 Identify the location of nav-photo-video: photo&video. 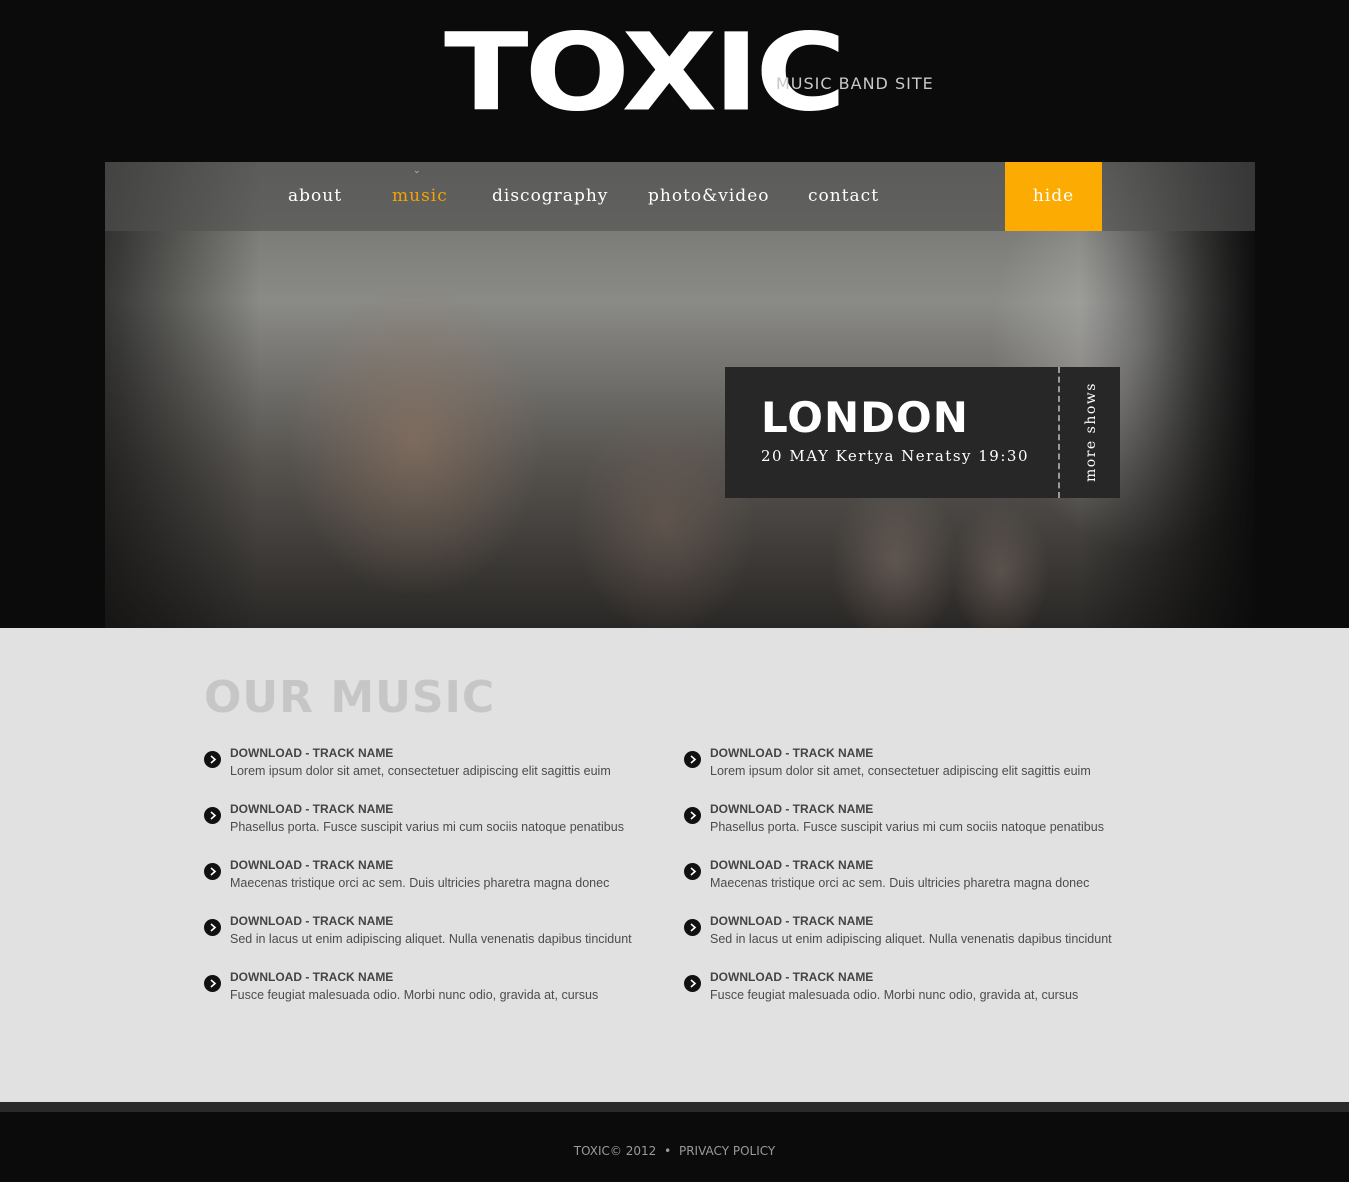
(708, 196).